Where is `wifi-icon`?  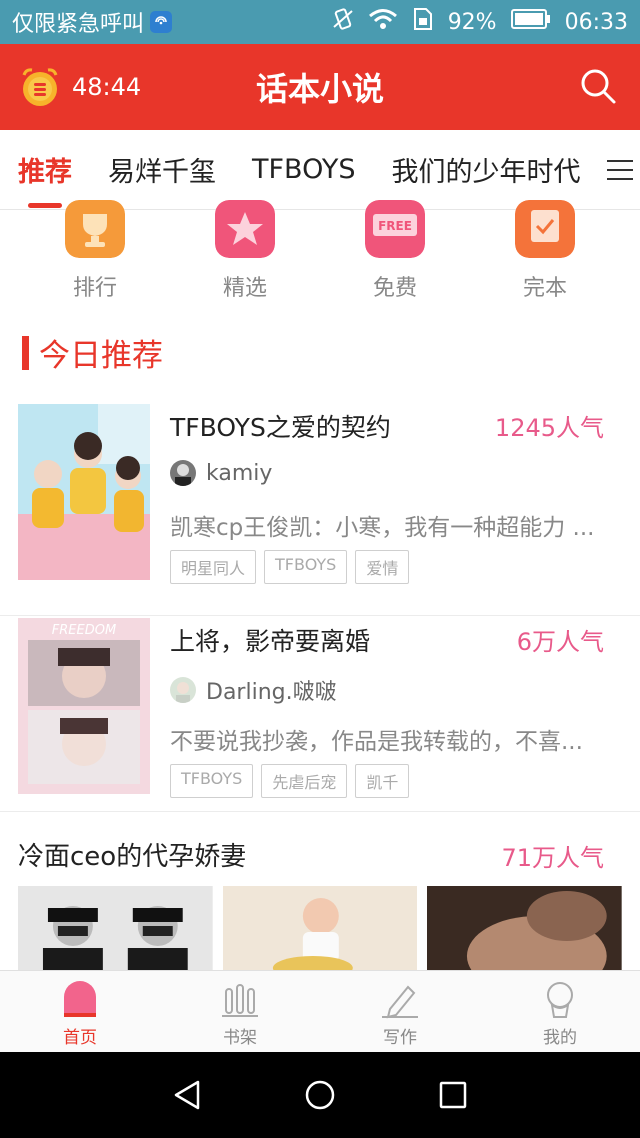 wifi-icon is located at coordinates (383, 22).